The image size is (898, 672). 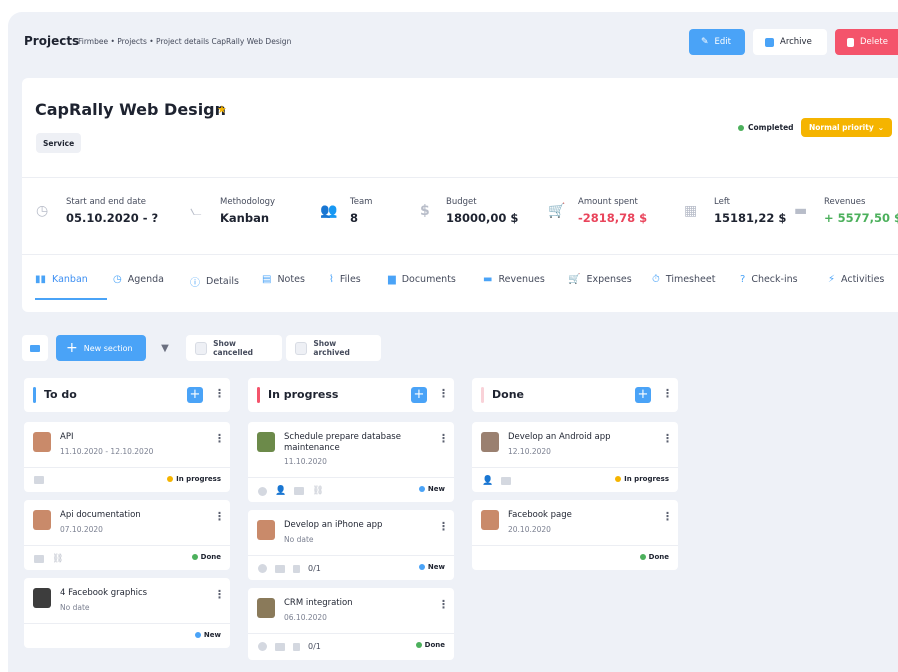 I want to click on filter-button: ▼, so click(x=165, y=348).